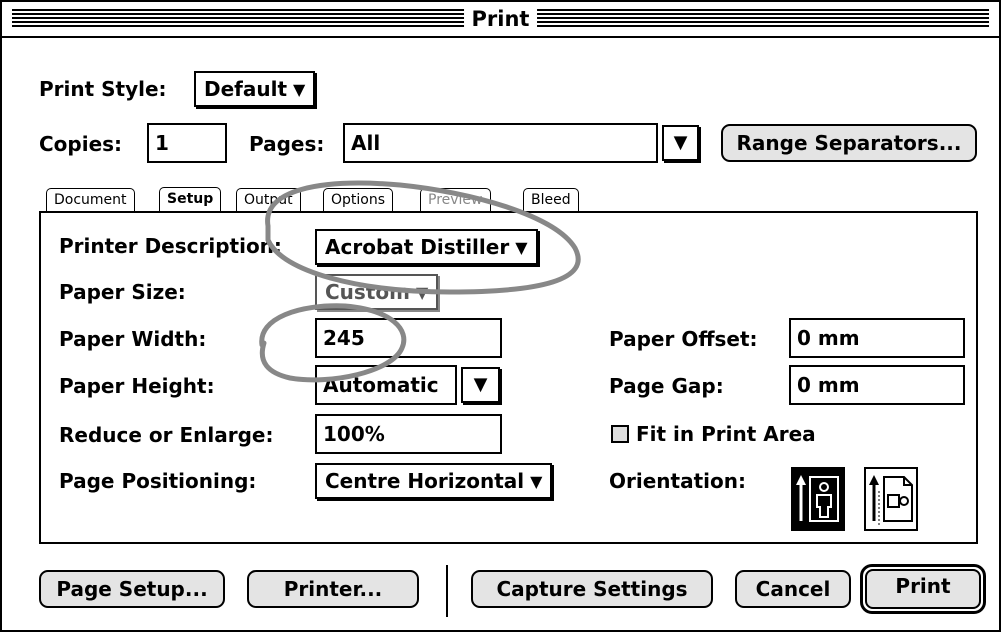  I want to click on title-bar: Print, so click(500, 20).